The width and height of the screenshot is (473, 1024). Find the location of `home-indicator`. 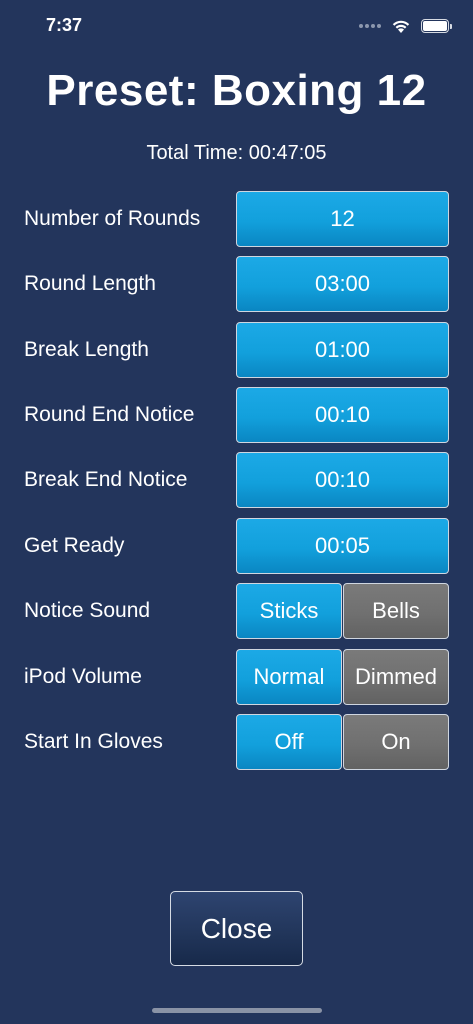

home-indicator is located at coordinates (237, 1010).